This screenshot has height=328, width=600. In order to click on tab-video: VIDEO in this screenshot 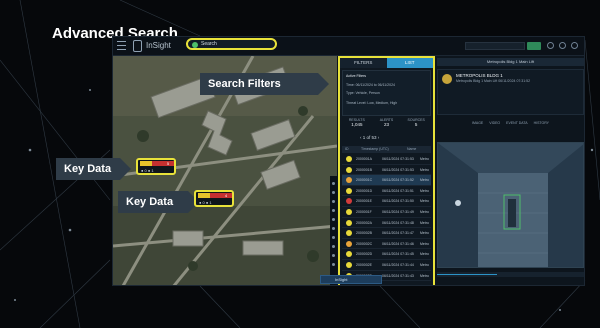, I will do `click(494, 123)`.